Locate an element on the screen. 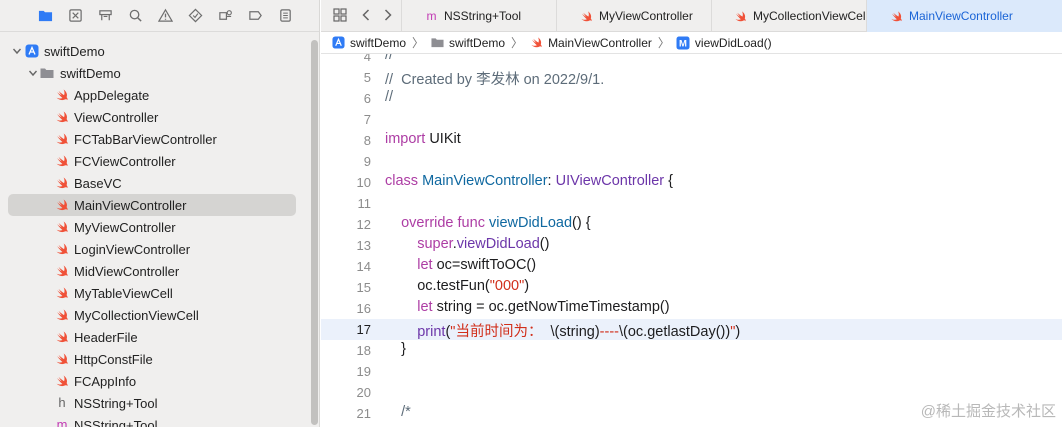 This screenshot has width=1062, height=427. code-line: 18 } is located at coordinates (691, 350).